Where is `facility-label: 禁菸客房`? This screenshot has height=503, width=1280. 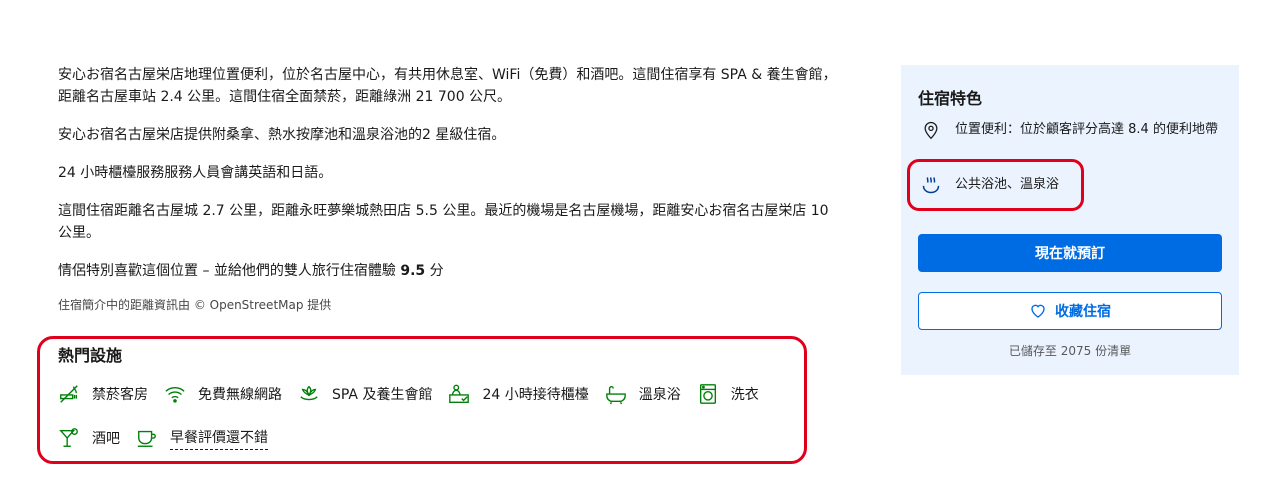 facility-label: 禁菸客房 is located at coordinates (120, 395).